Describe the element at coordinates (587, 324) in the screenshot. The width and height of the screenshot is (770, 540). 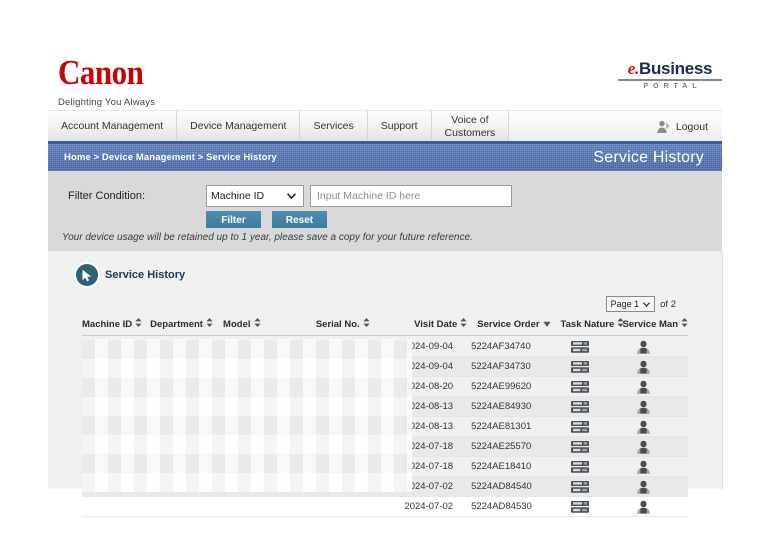
I see `col-task-nature-label: Task Nature` at that location.